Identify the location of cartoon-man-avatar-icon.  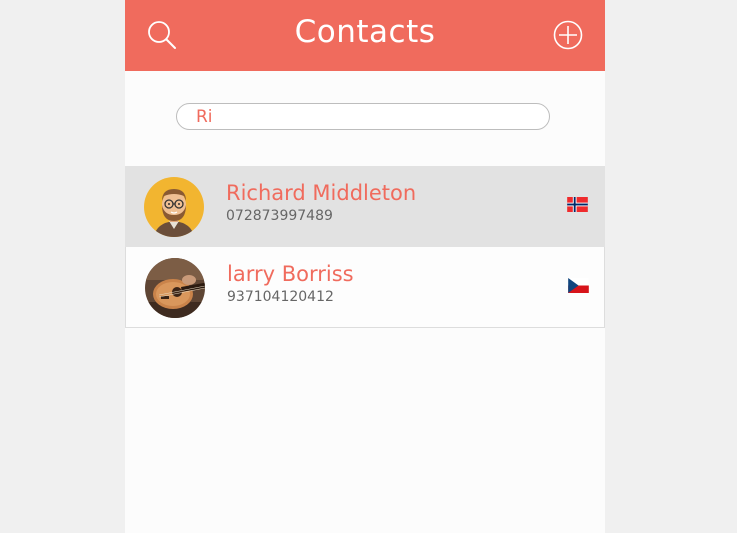
(174, 207).